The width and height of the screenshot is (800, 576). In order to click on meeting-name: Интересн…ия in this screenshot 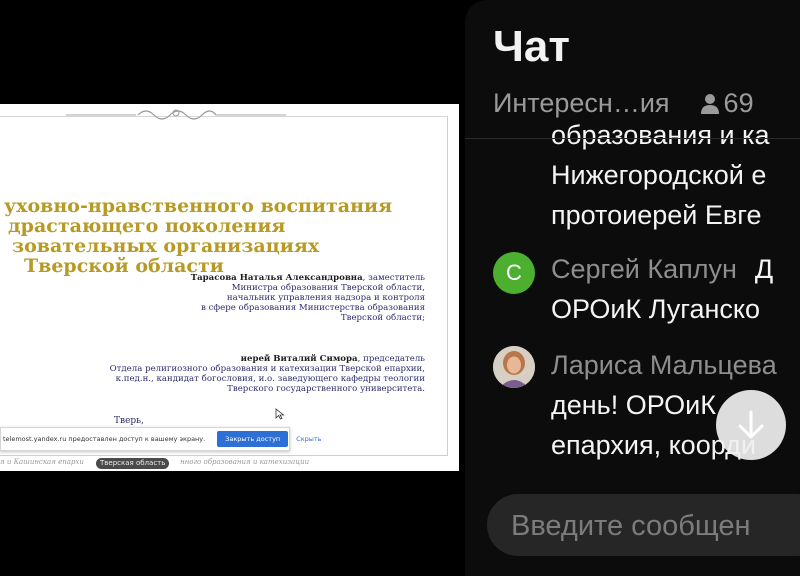, I will do `click(581, 103)`.